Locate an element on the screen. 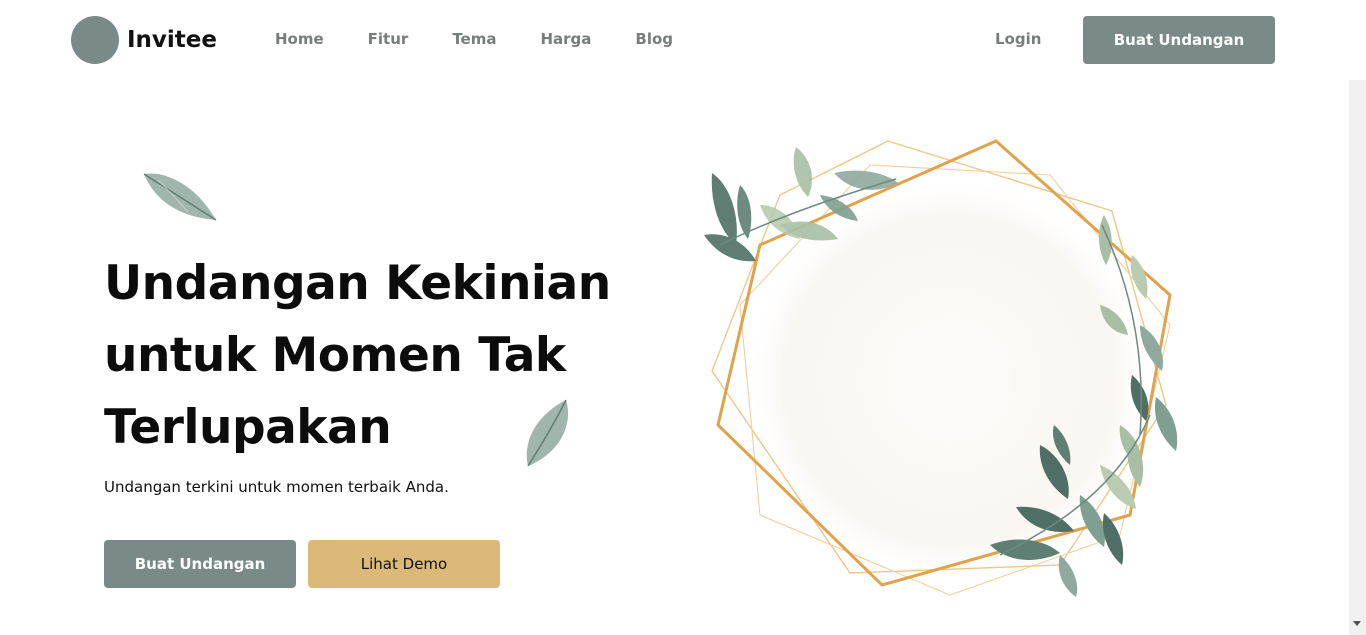 The width and height of the screenshot is (1366, 635). brand: Invitee is located at coordinates (144, 40).